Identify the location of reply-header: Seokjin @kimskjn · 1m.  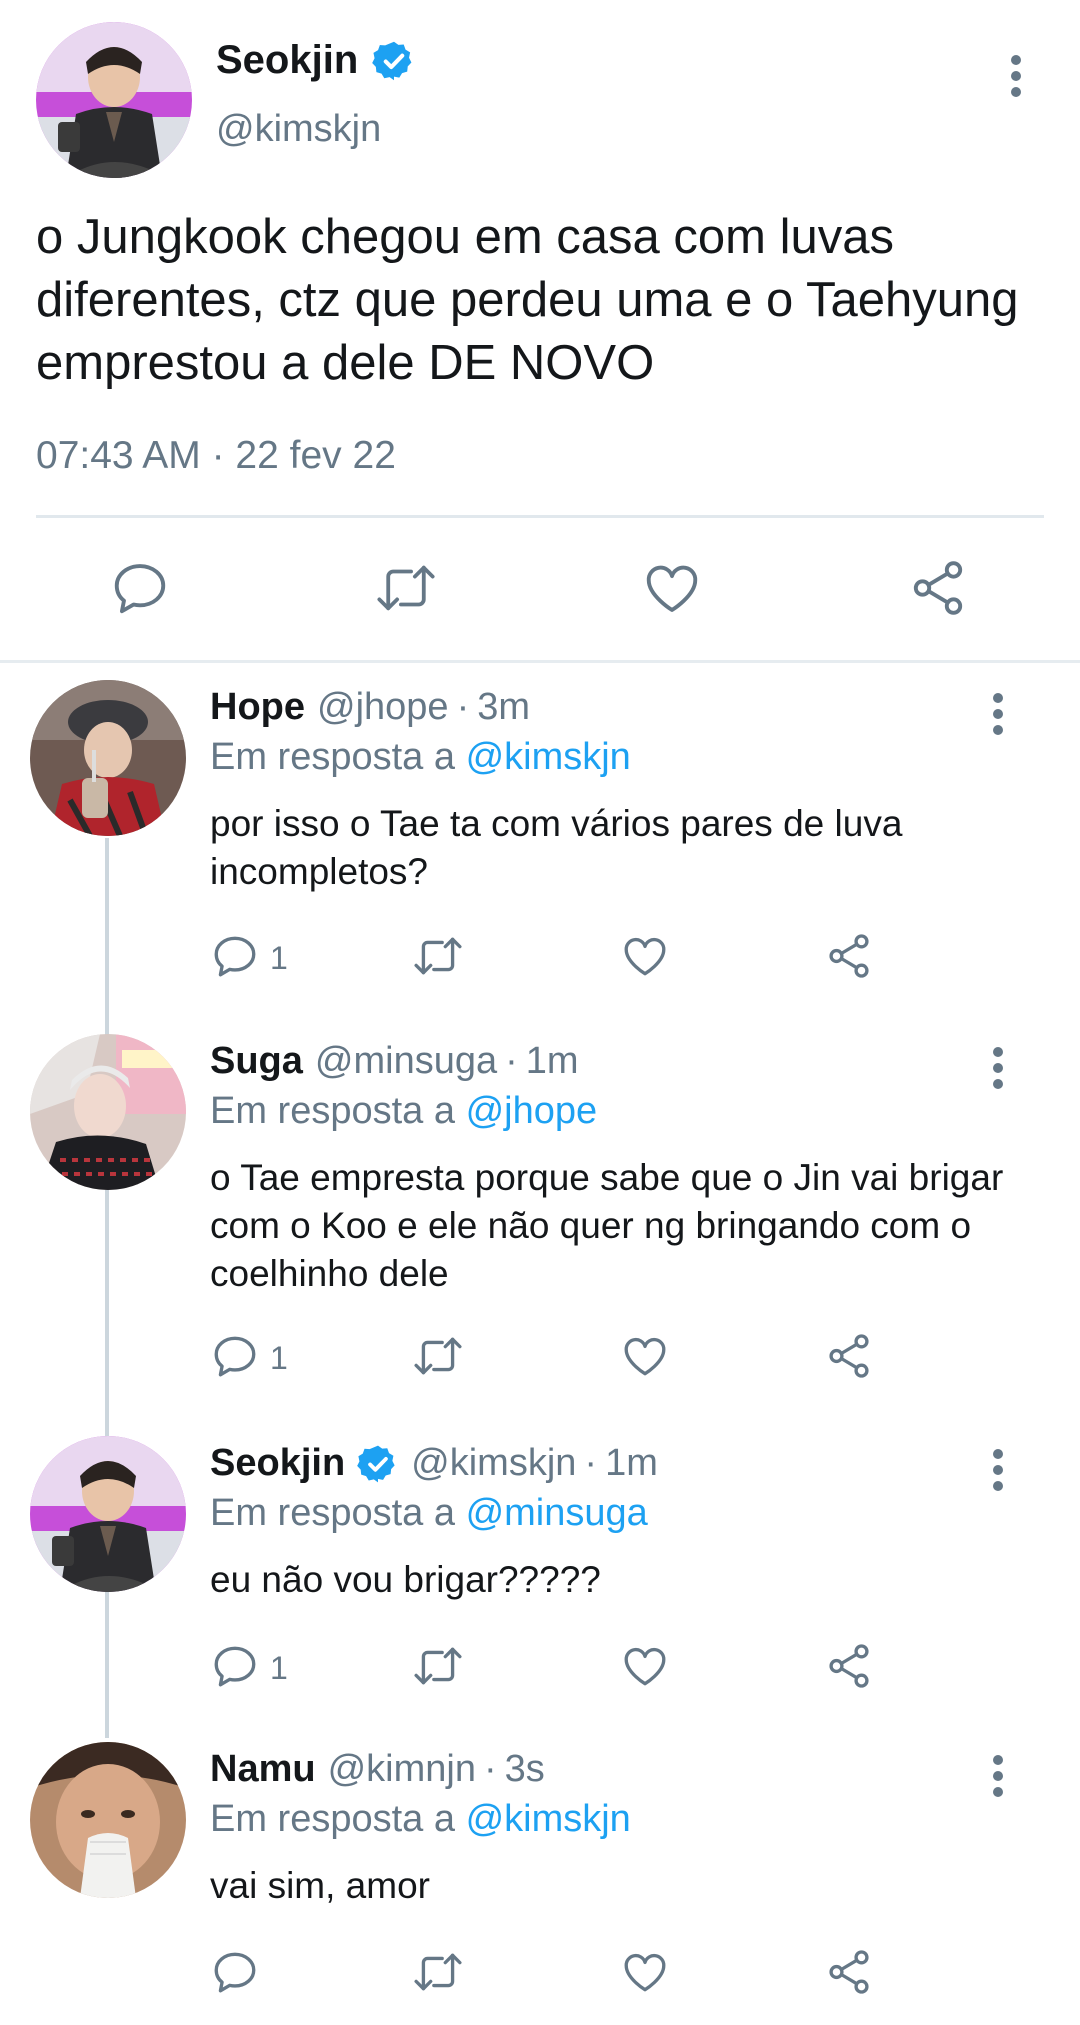
(434, 1463).